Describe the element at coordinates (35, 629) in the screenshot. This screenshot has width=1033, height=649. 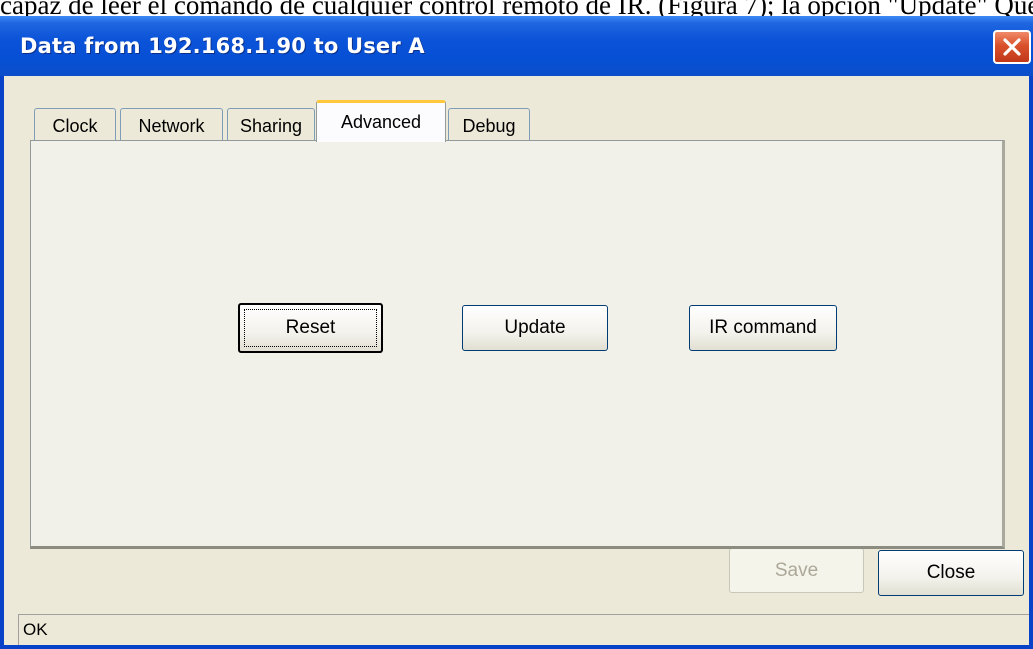
I see `status-text: OK` at that location.